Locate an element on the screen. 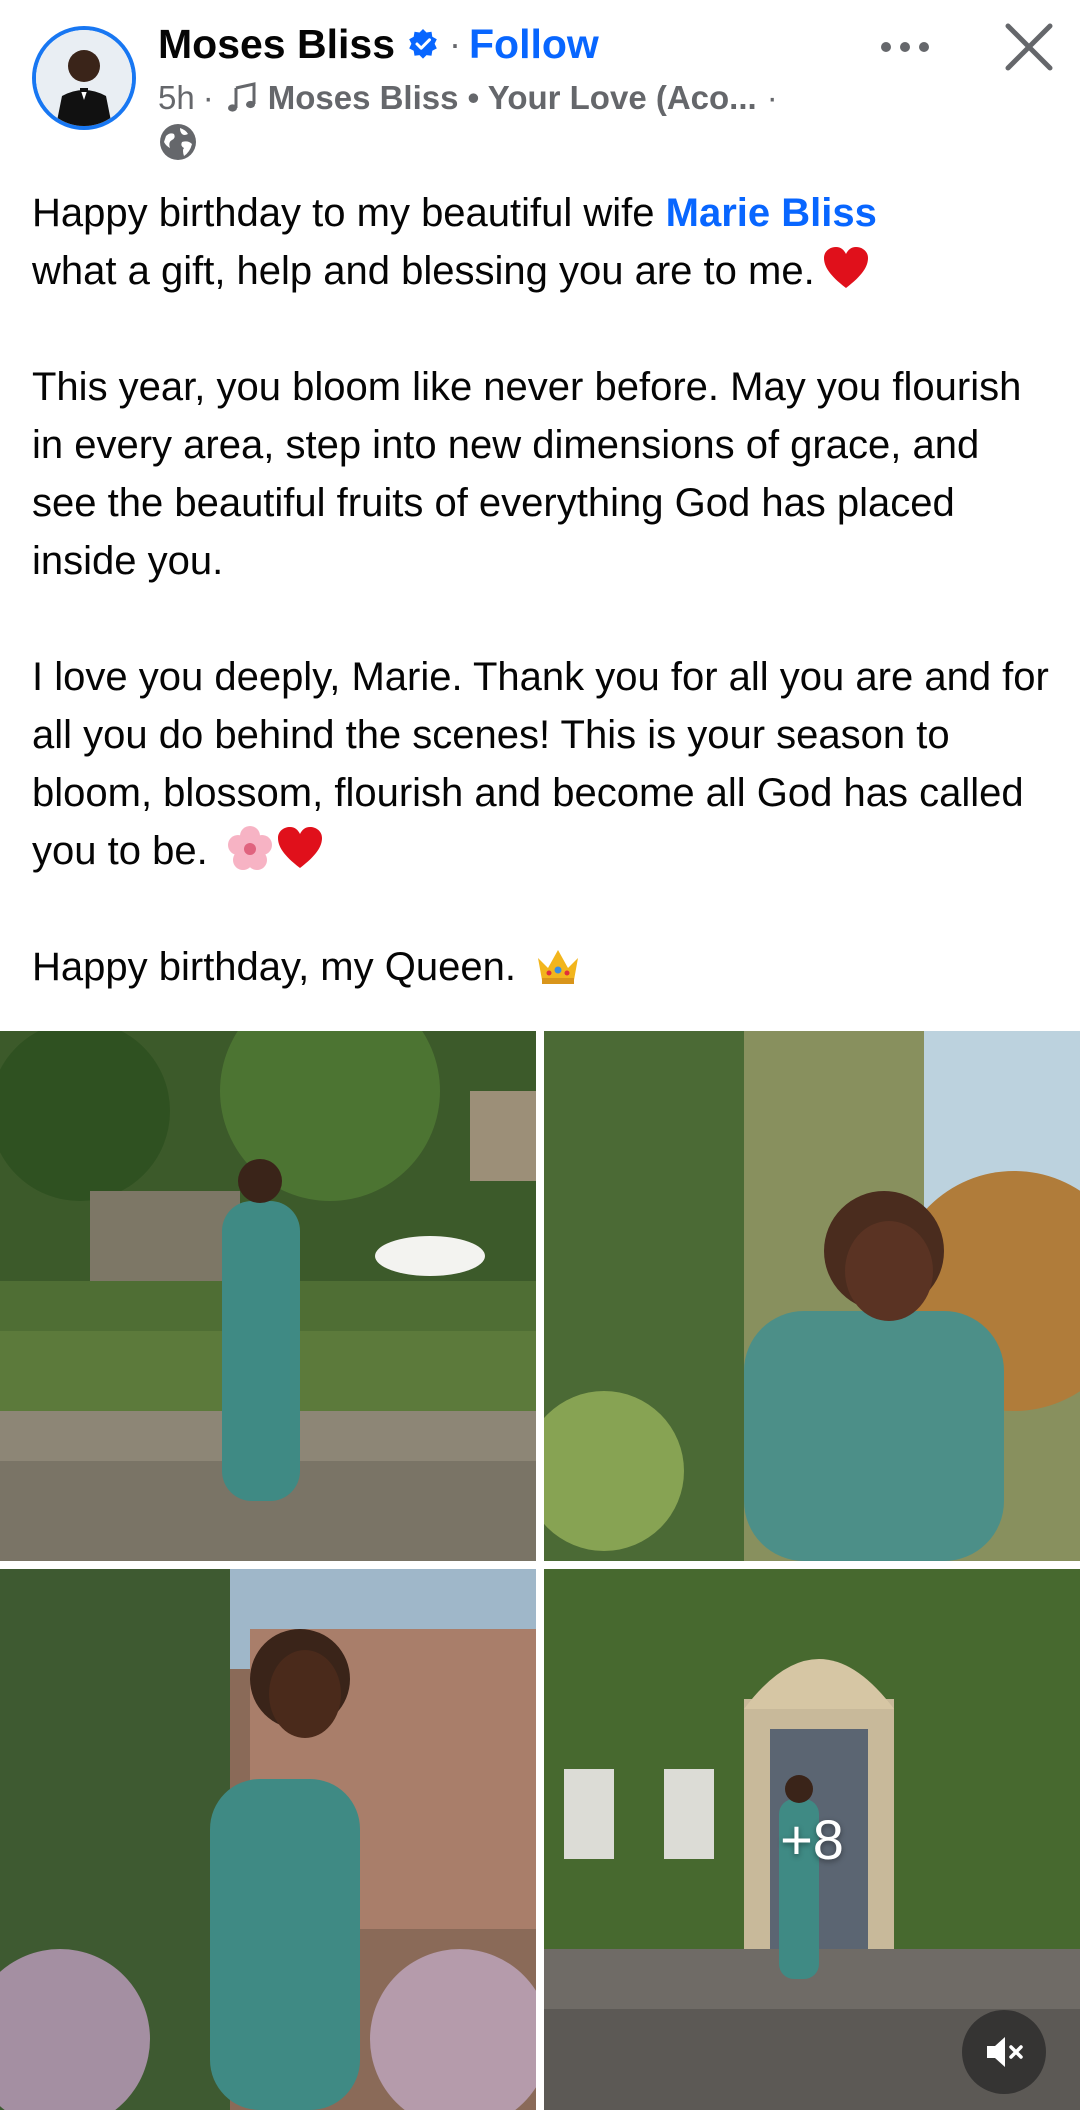  privacy-indicator is located at coordinates (178, 142).